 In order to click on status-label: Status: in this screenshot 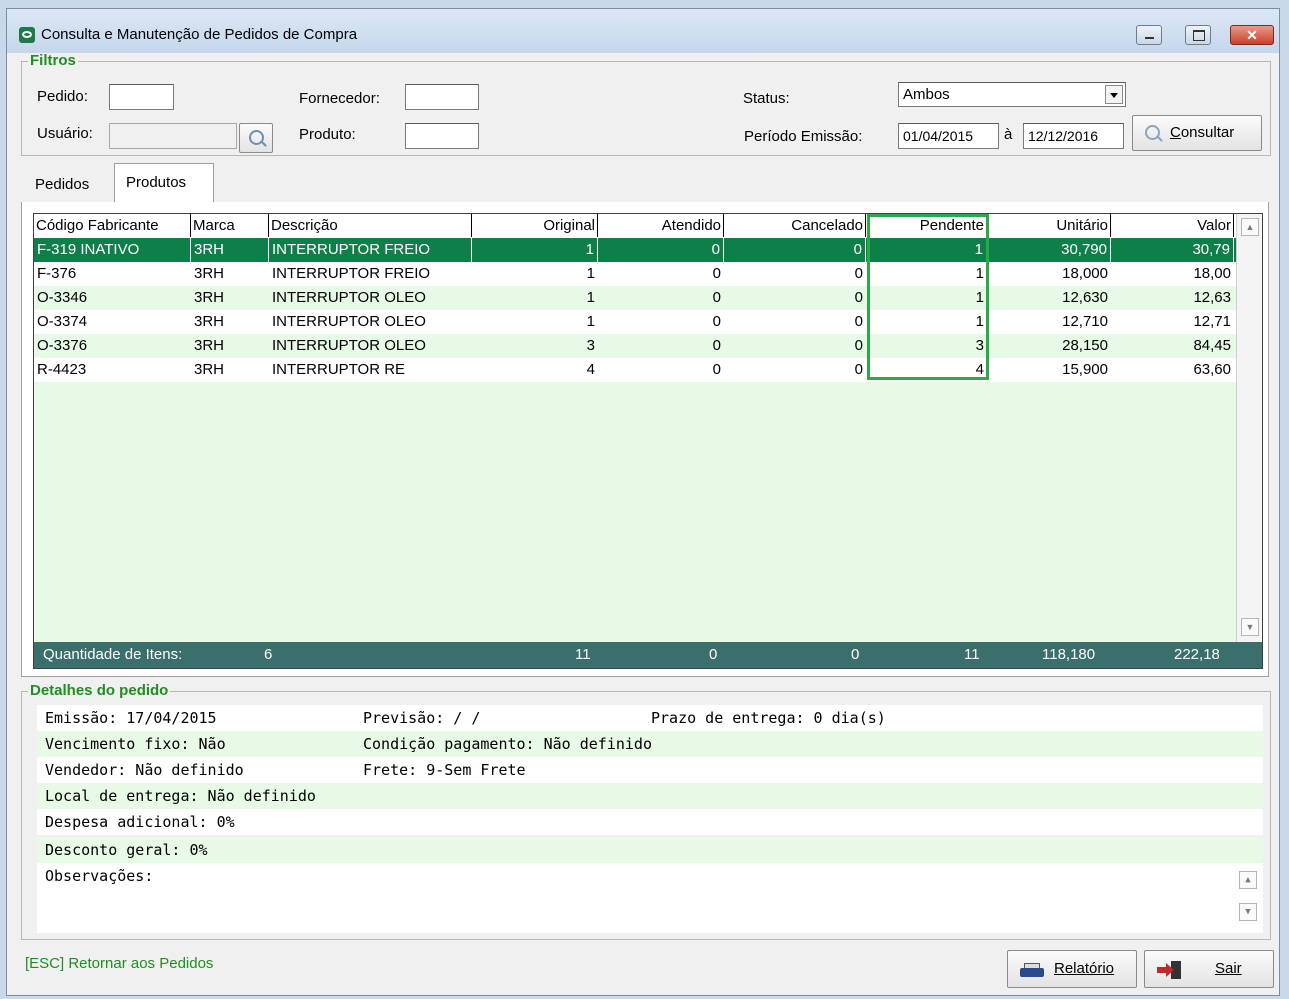, I will do `click(766, 98)`.